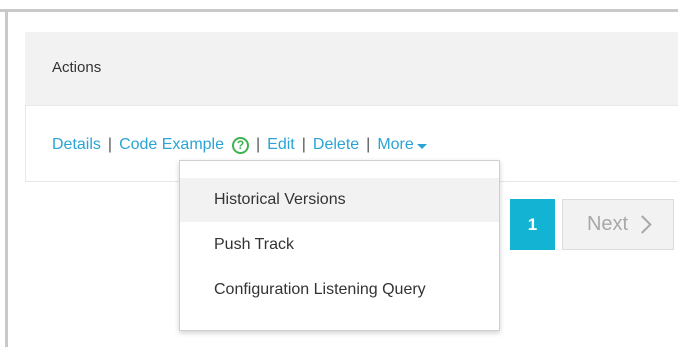  Describe the element at coordinates (171, 145) in the screenshot. I see `code-example-link: Code Example` at that location.